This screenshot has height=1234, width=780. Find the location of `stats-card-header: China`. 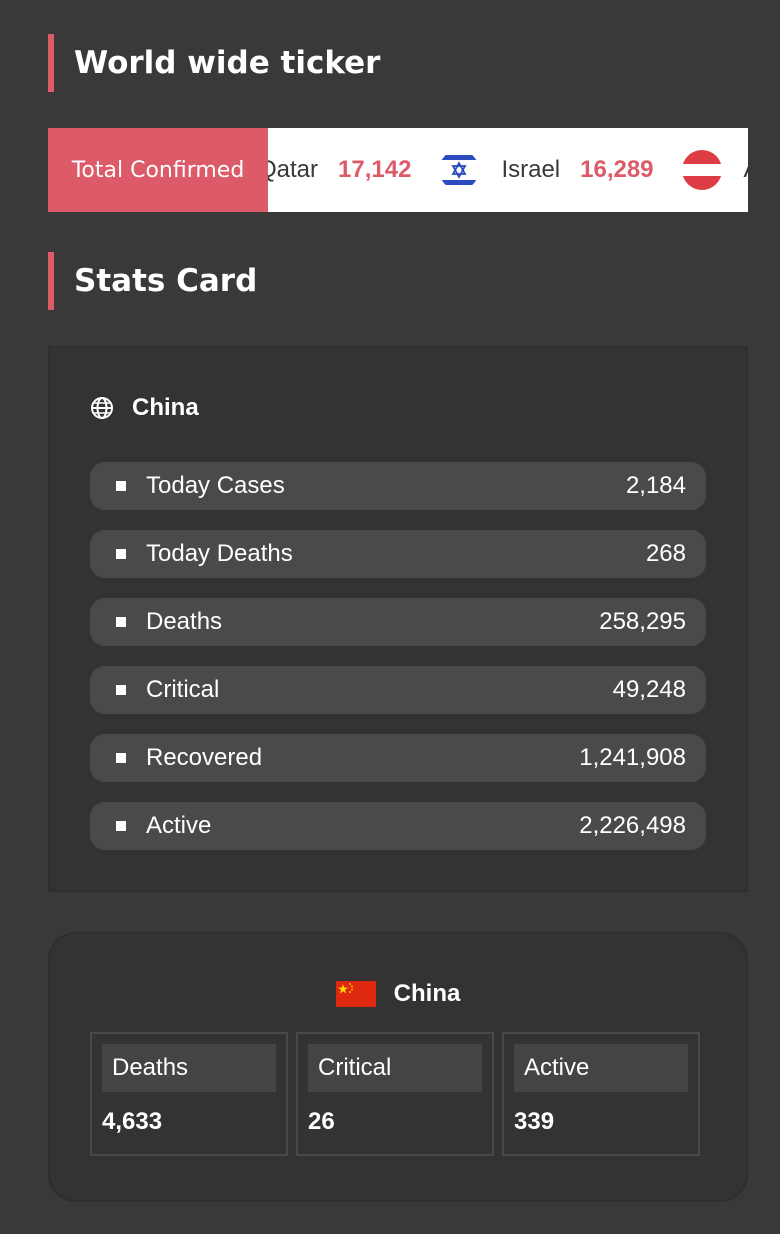

stats-card-header: China is located at coordinates (144, 408).